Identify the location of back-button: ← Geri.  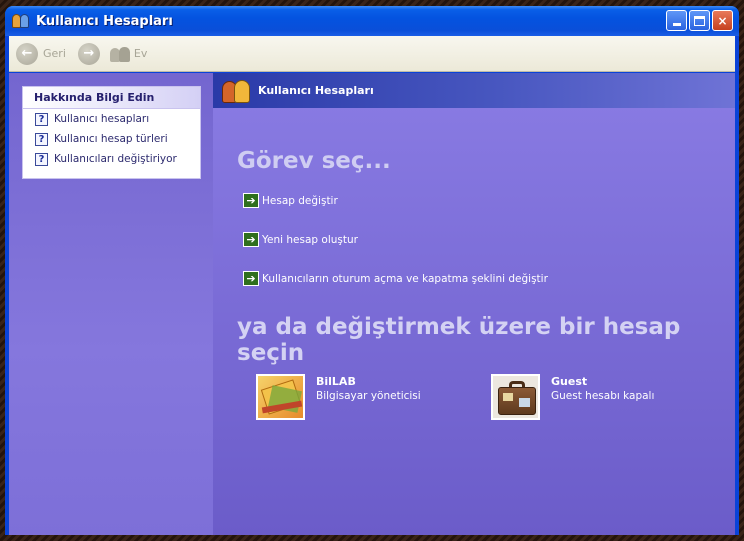
(41, 53).